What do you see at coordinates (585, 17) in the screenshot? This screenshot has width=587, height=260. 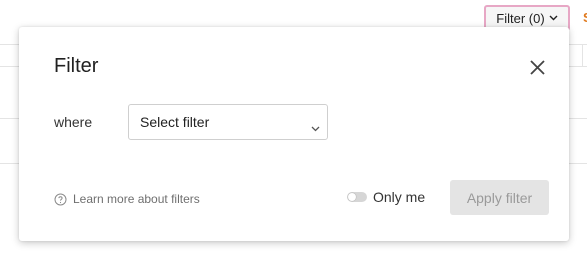 I see `toolbar-edge-text: S` at bounding box center [585, 17].